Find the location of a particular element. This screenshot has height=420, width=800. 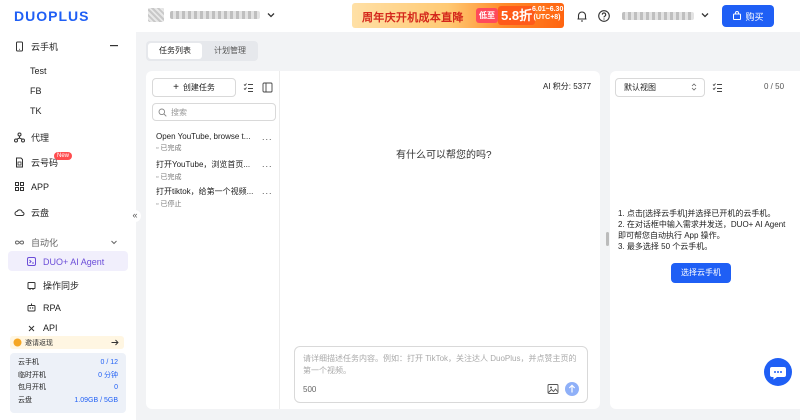

team-selector is located at coordinates (212, 15).